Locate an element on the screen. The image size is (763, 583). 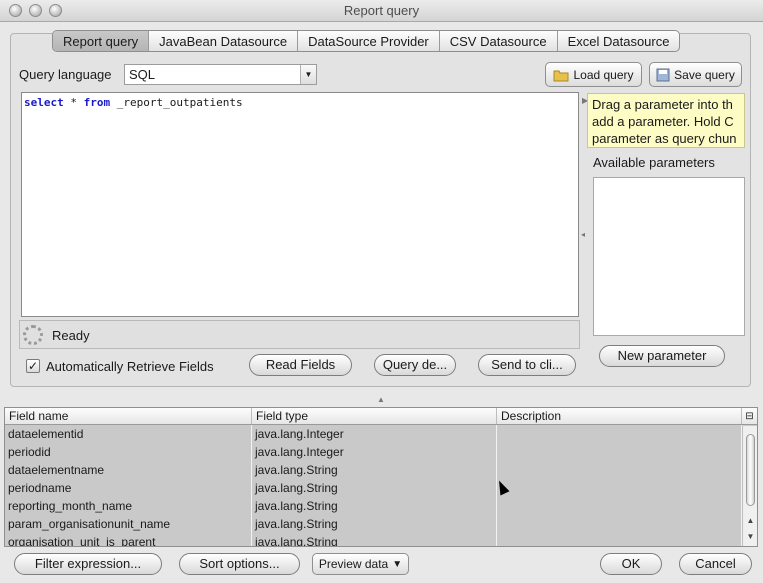
table-row: dataelementname java.lang.String is located at coordinates (381, 470).